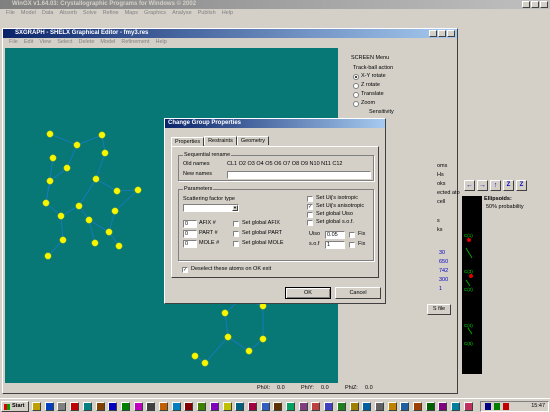 The image size is (550, 412). I want to click on sxgraph-menu-refinement: Refinement, so click(135, 42).